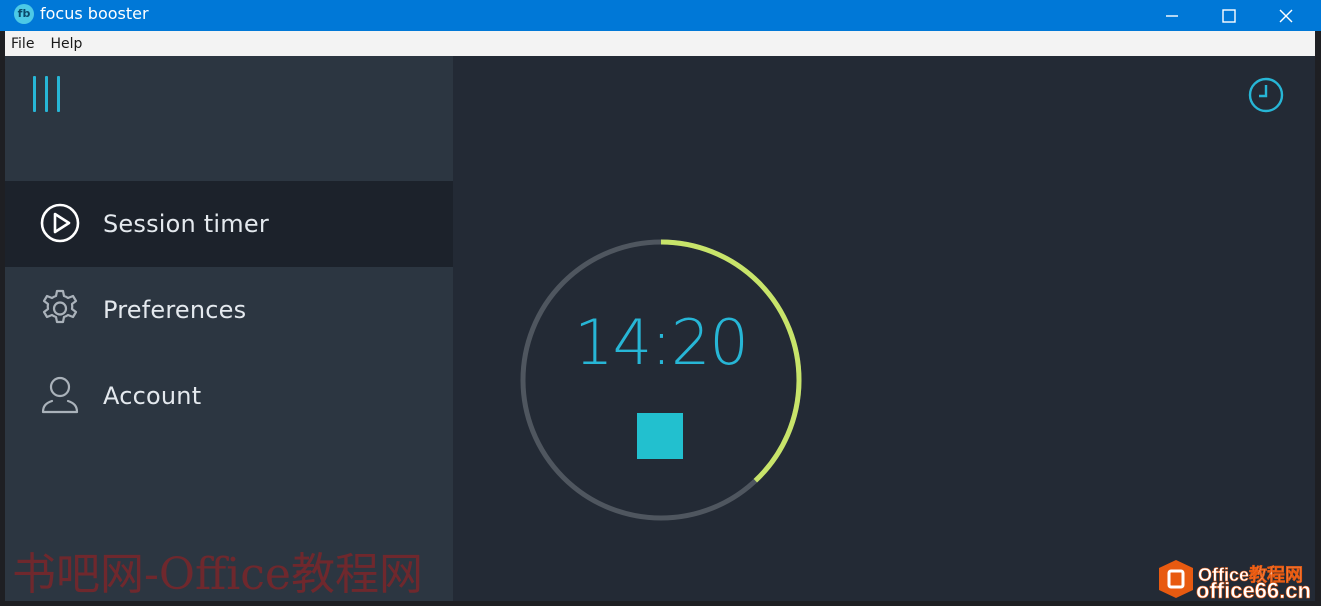  I want to click on sidebar-item-label: Preferences, so click(175, 310).